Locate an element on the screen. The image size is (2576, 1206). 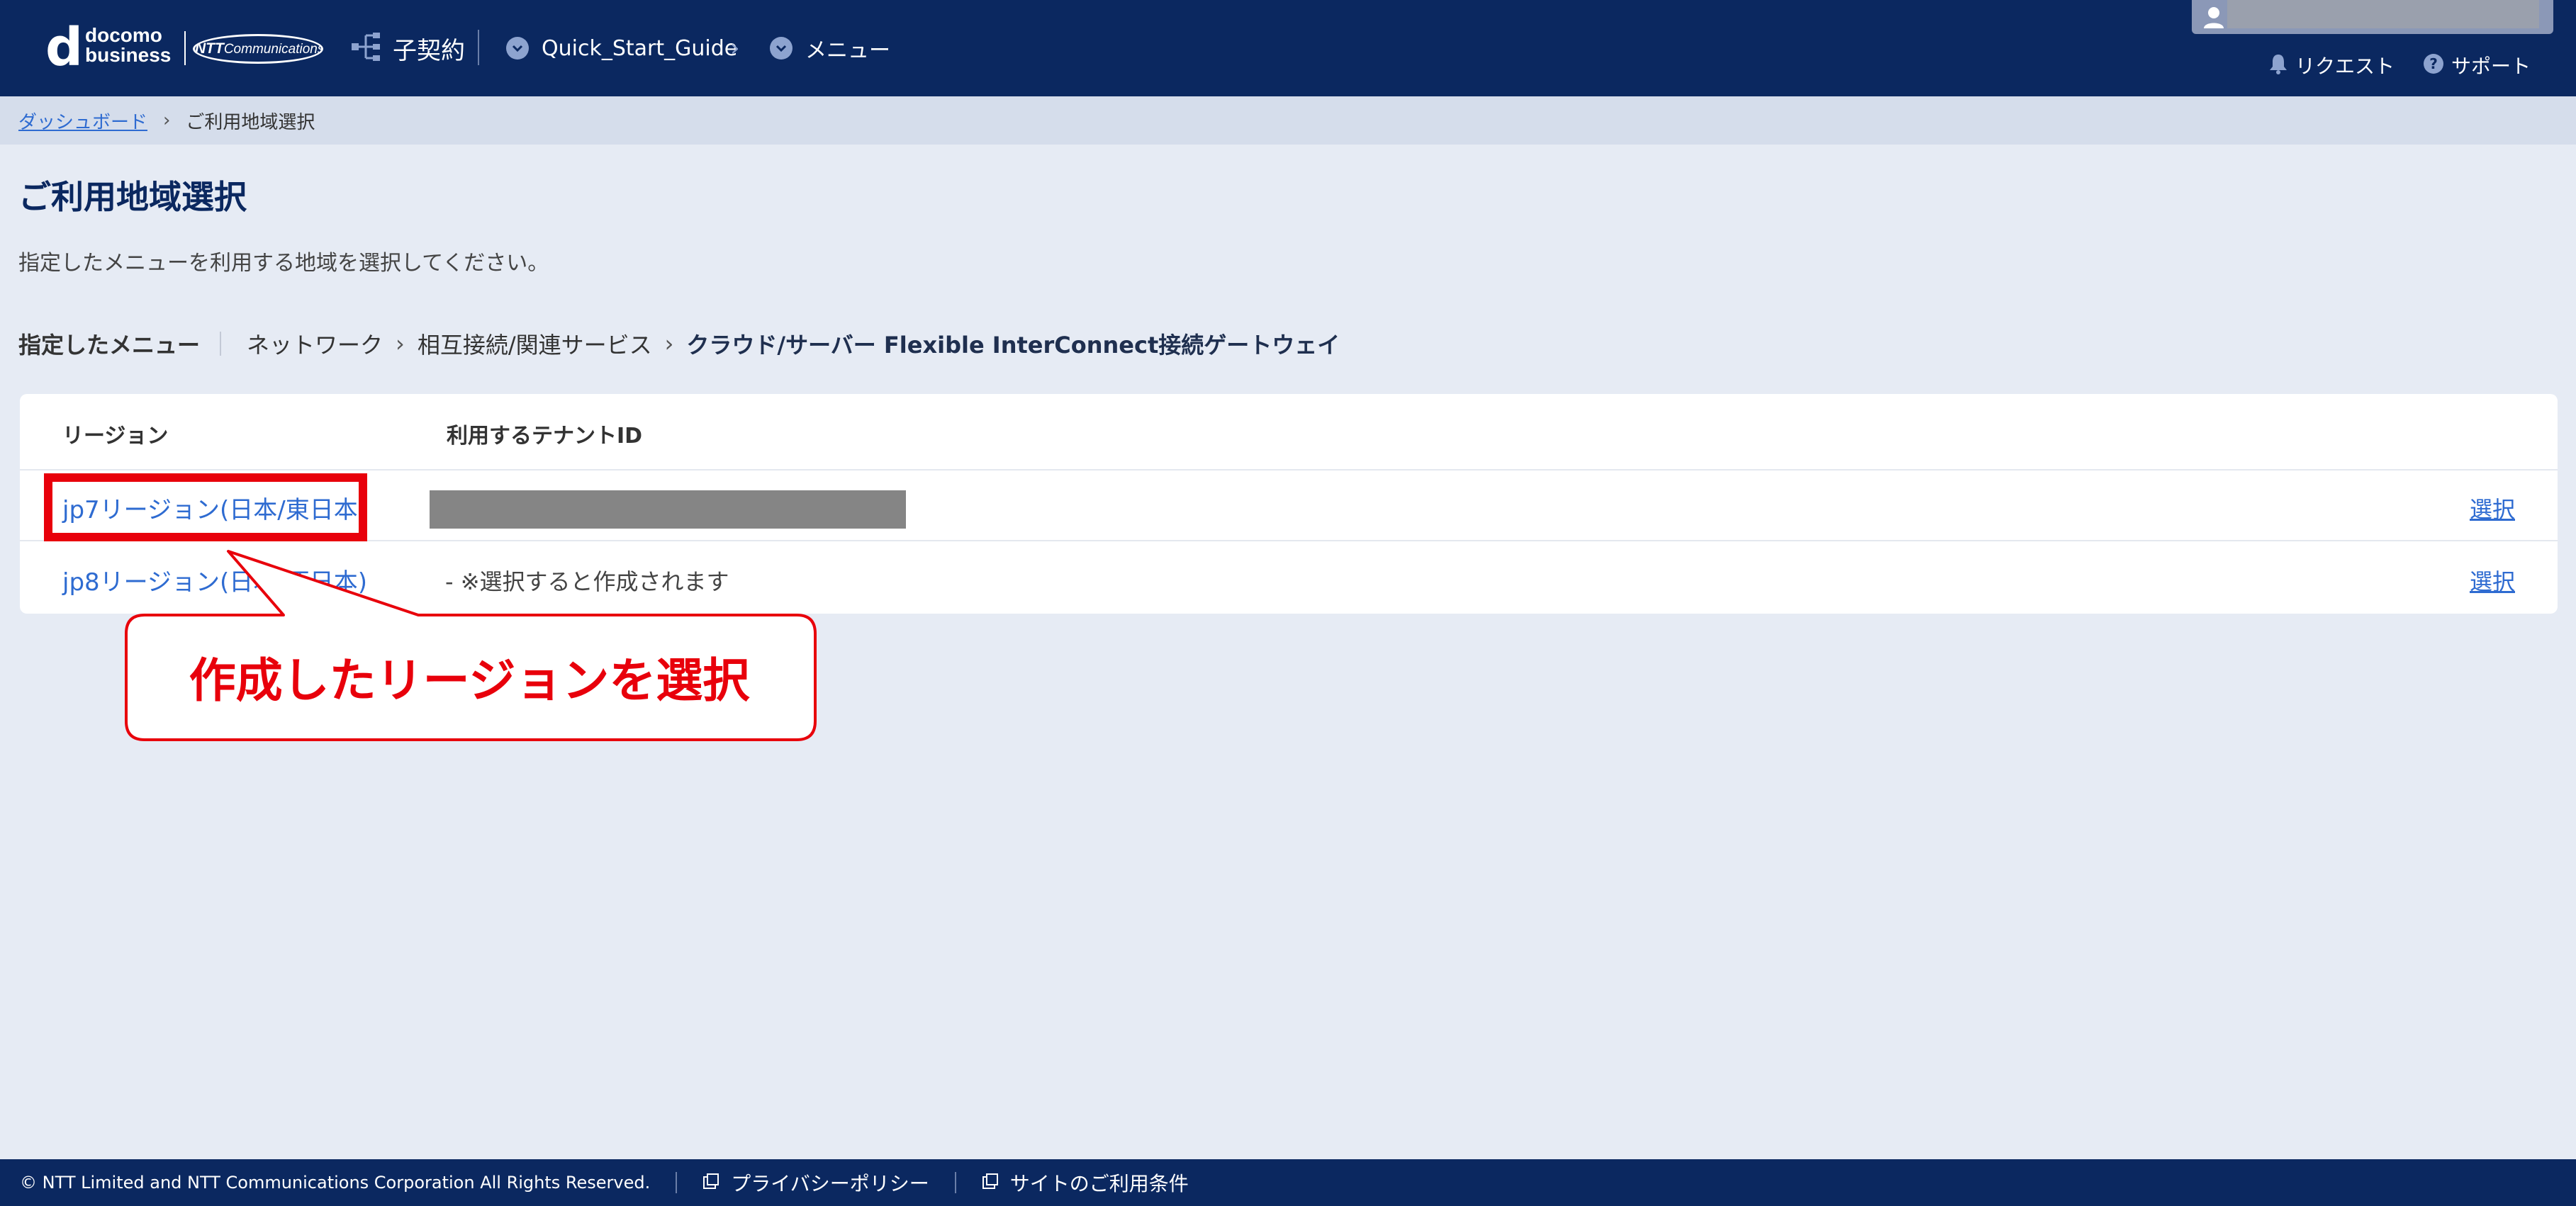
menu-path-final: クラウド/サーバー Flexible InterConnect接続ゲートウェイ is located at coordinates (1013, 345).